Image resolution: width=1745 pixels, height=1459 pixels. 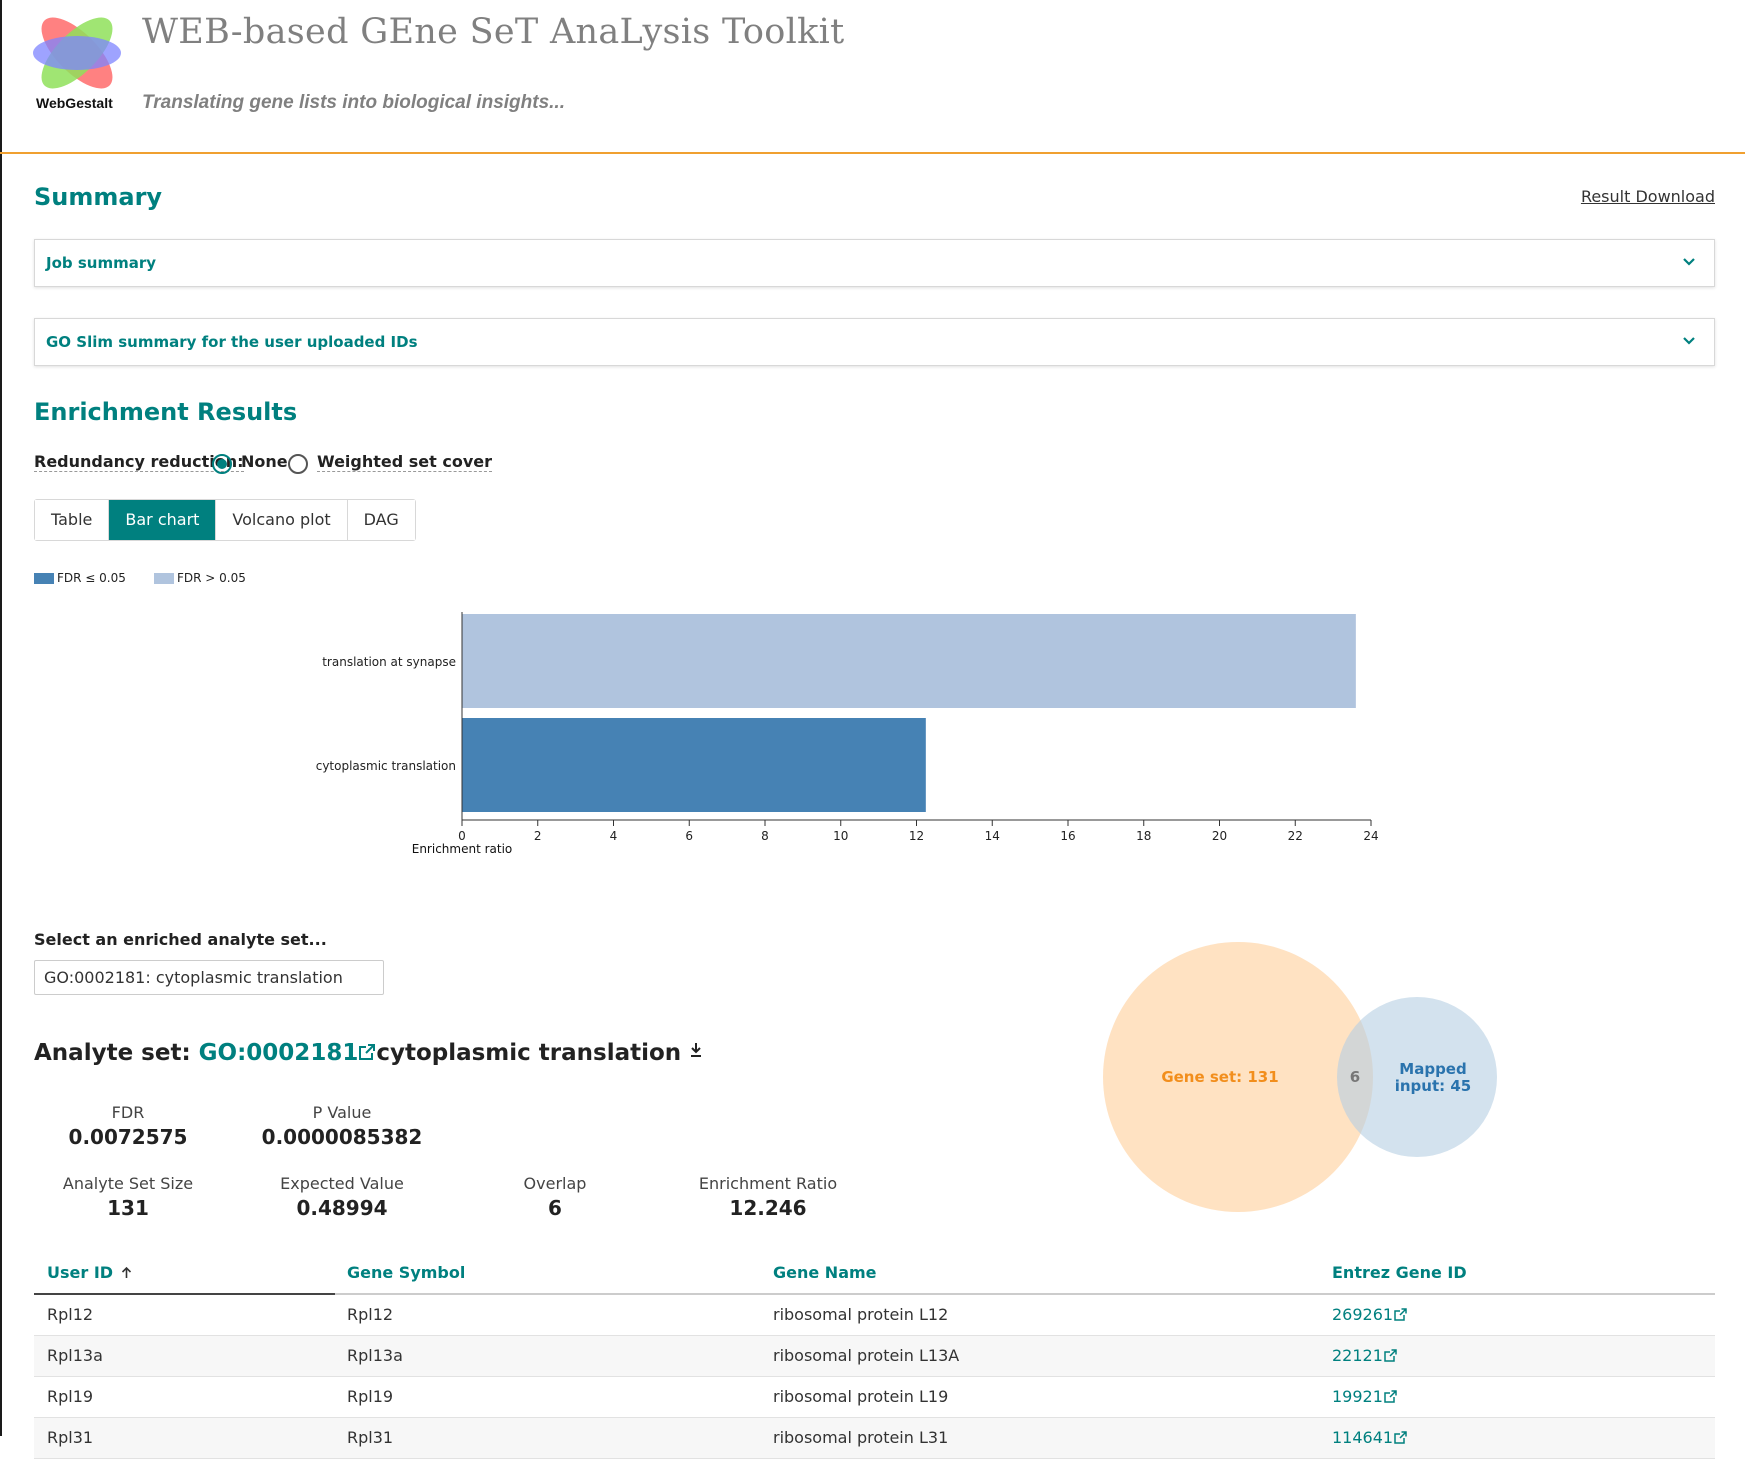 I want to click on cell-user-id: Rpl13a, so click(x=75, y=1355).